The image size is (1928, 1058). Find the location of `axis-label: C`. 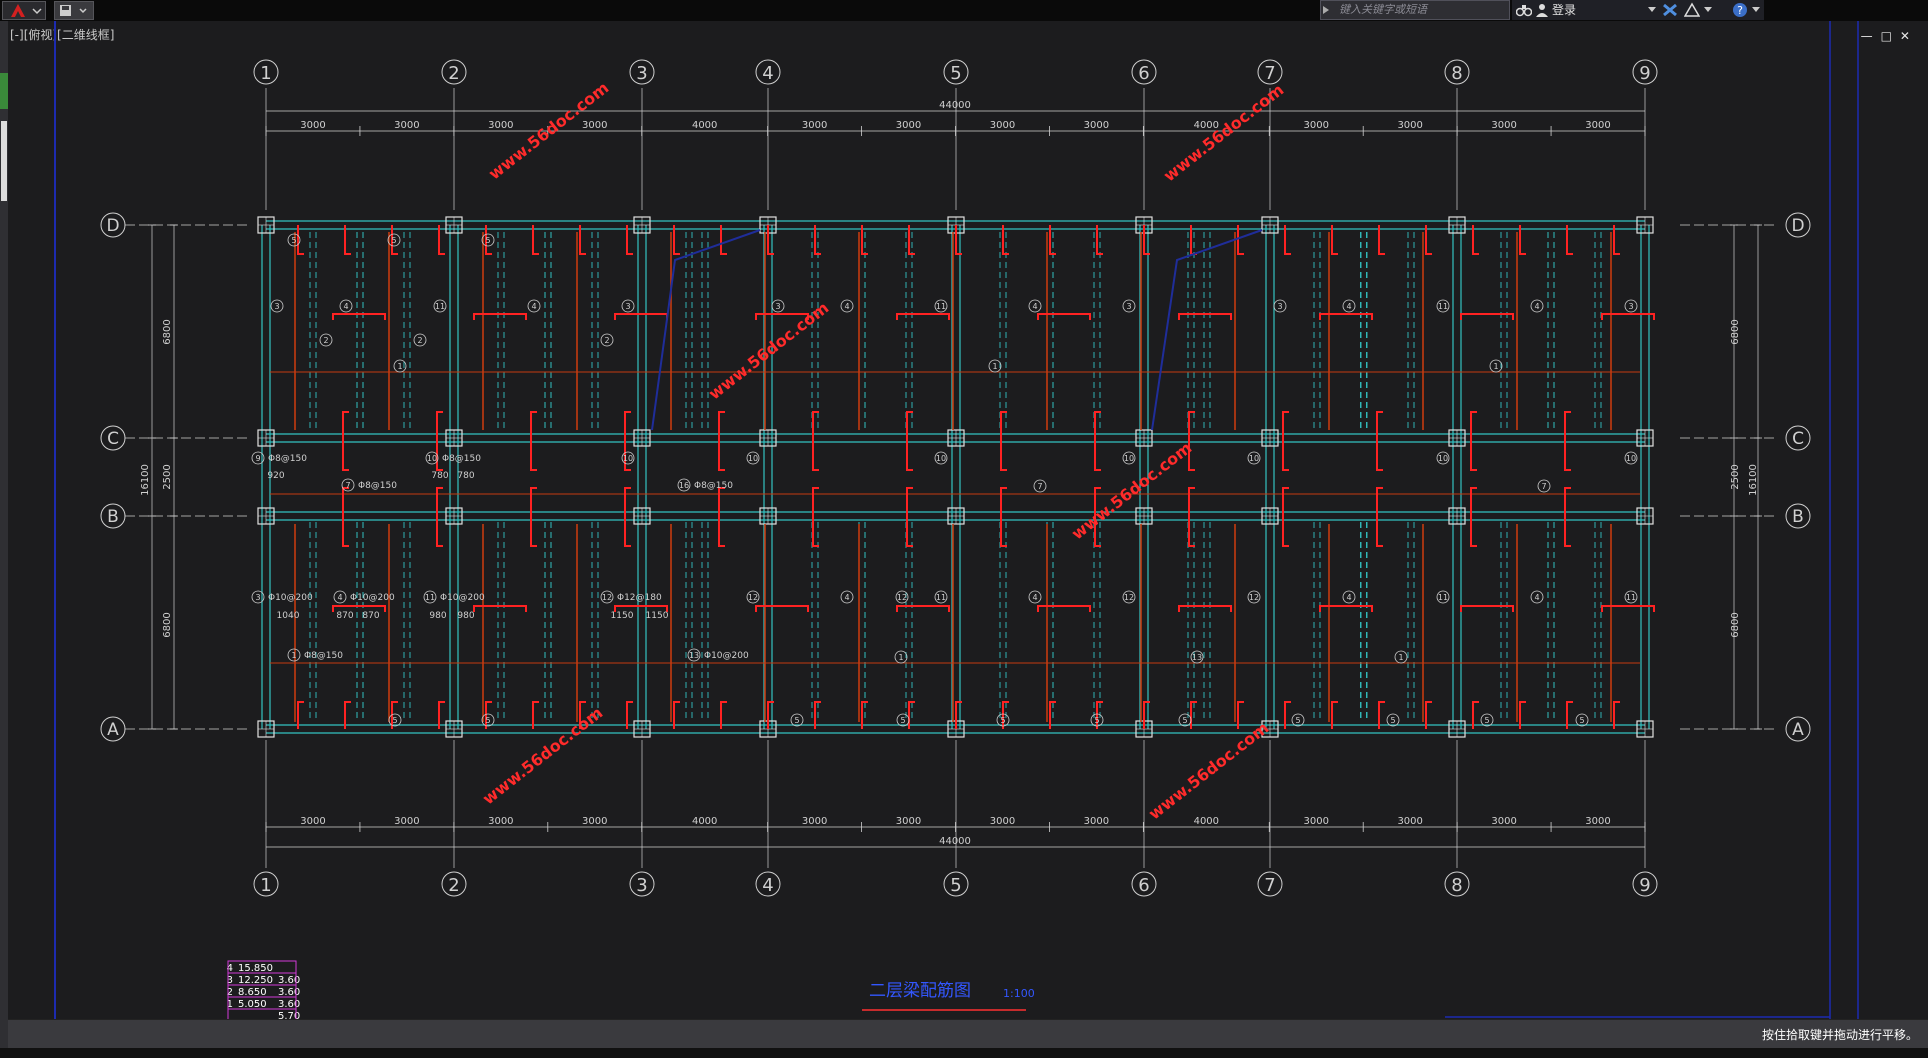

axis-label: C is located at coordinates (1798, 439).